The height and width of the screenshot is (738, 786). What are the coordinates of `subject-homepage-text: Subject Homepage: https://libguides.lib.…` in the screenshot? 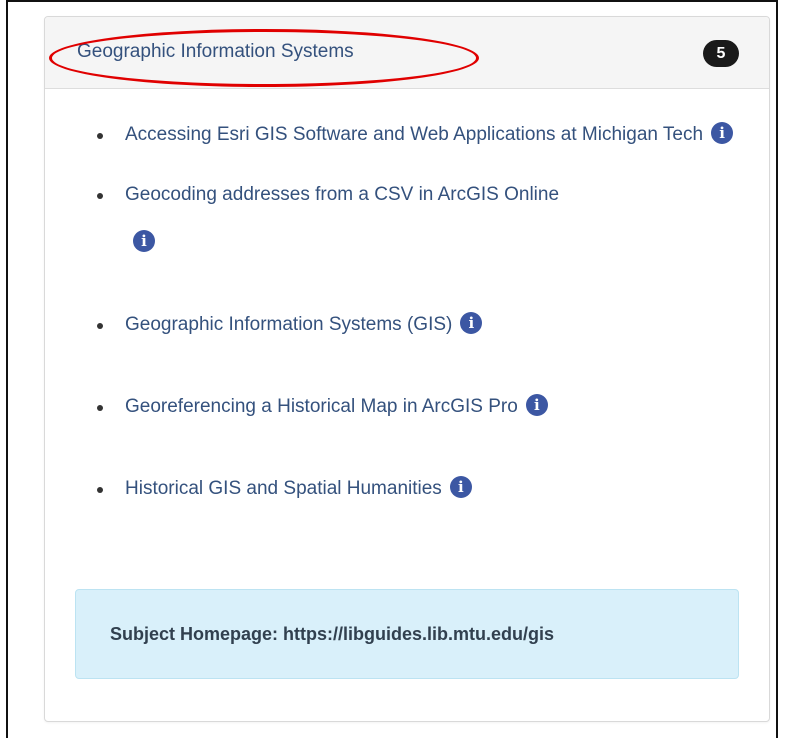 It's located at (332, 634).